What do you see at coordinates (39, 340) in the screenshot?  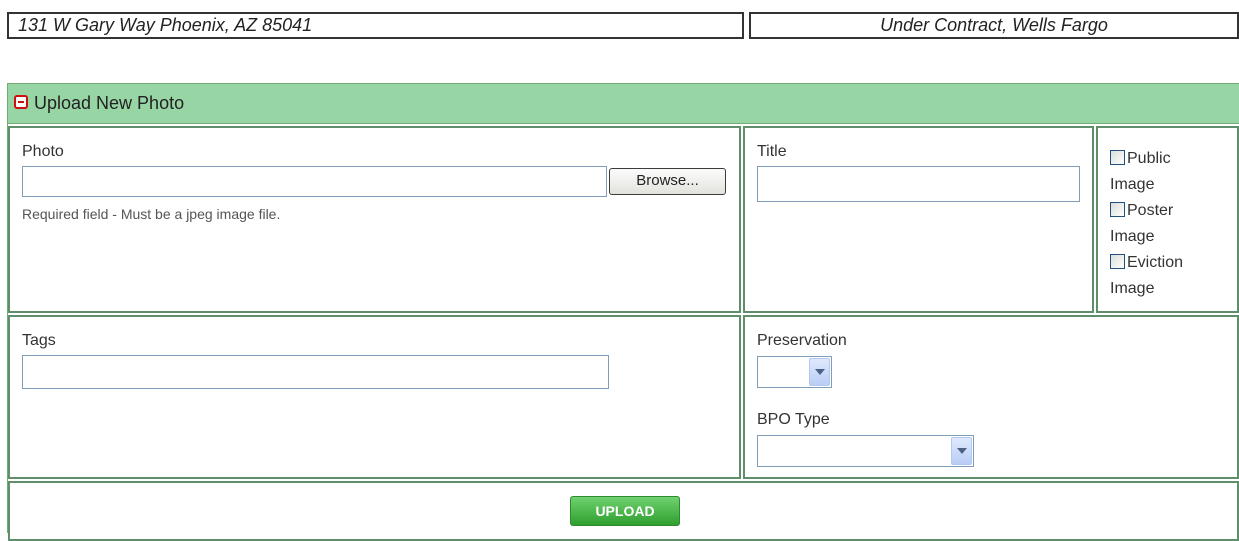 I see `tags-label: Tags` at bounding box center [39, 340].